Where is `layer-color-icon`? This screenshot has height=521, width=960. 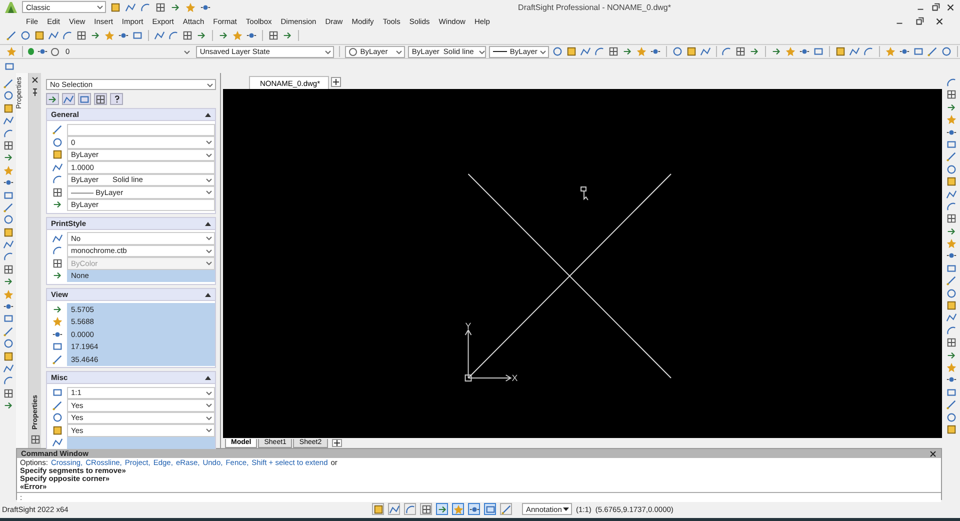 layer-color-icon is located at coordinates (55, 52).